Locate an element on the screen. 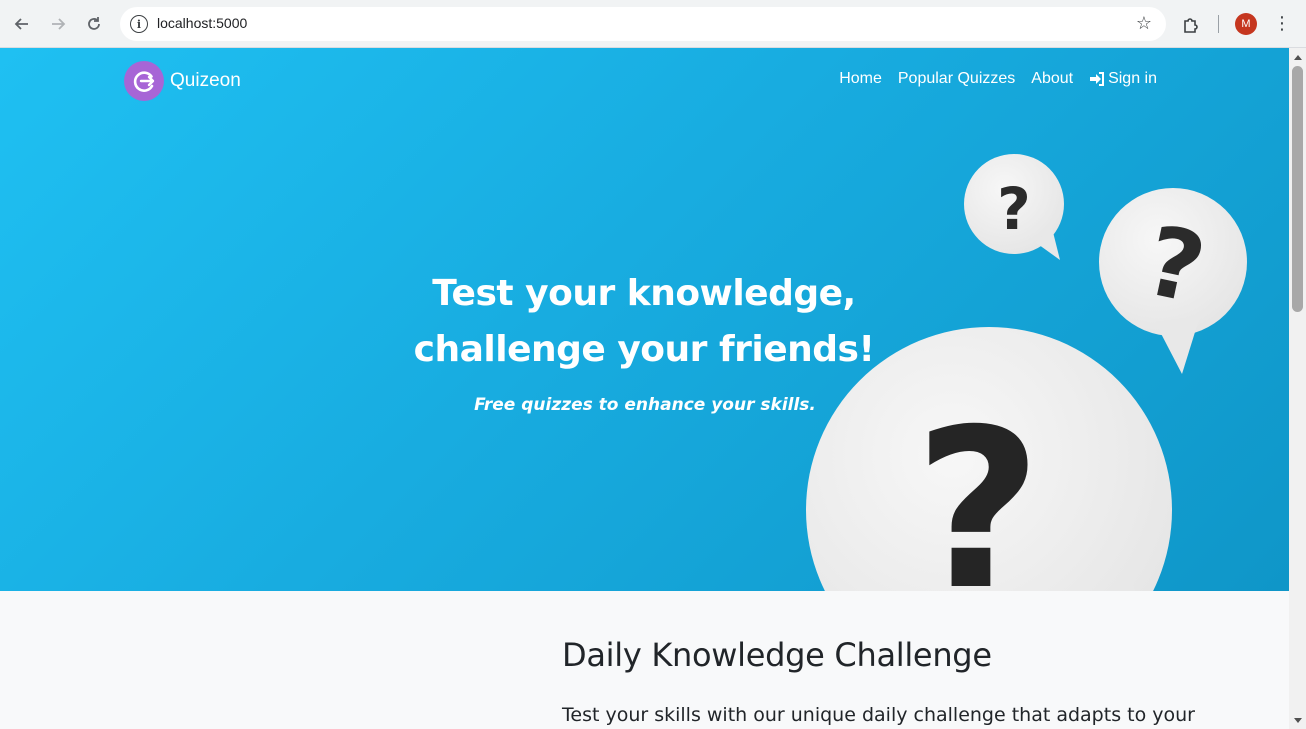 The width and height of the screenshot is (1306, 729). small-question-bubble: ? is located at coordinates (1014, 207).